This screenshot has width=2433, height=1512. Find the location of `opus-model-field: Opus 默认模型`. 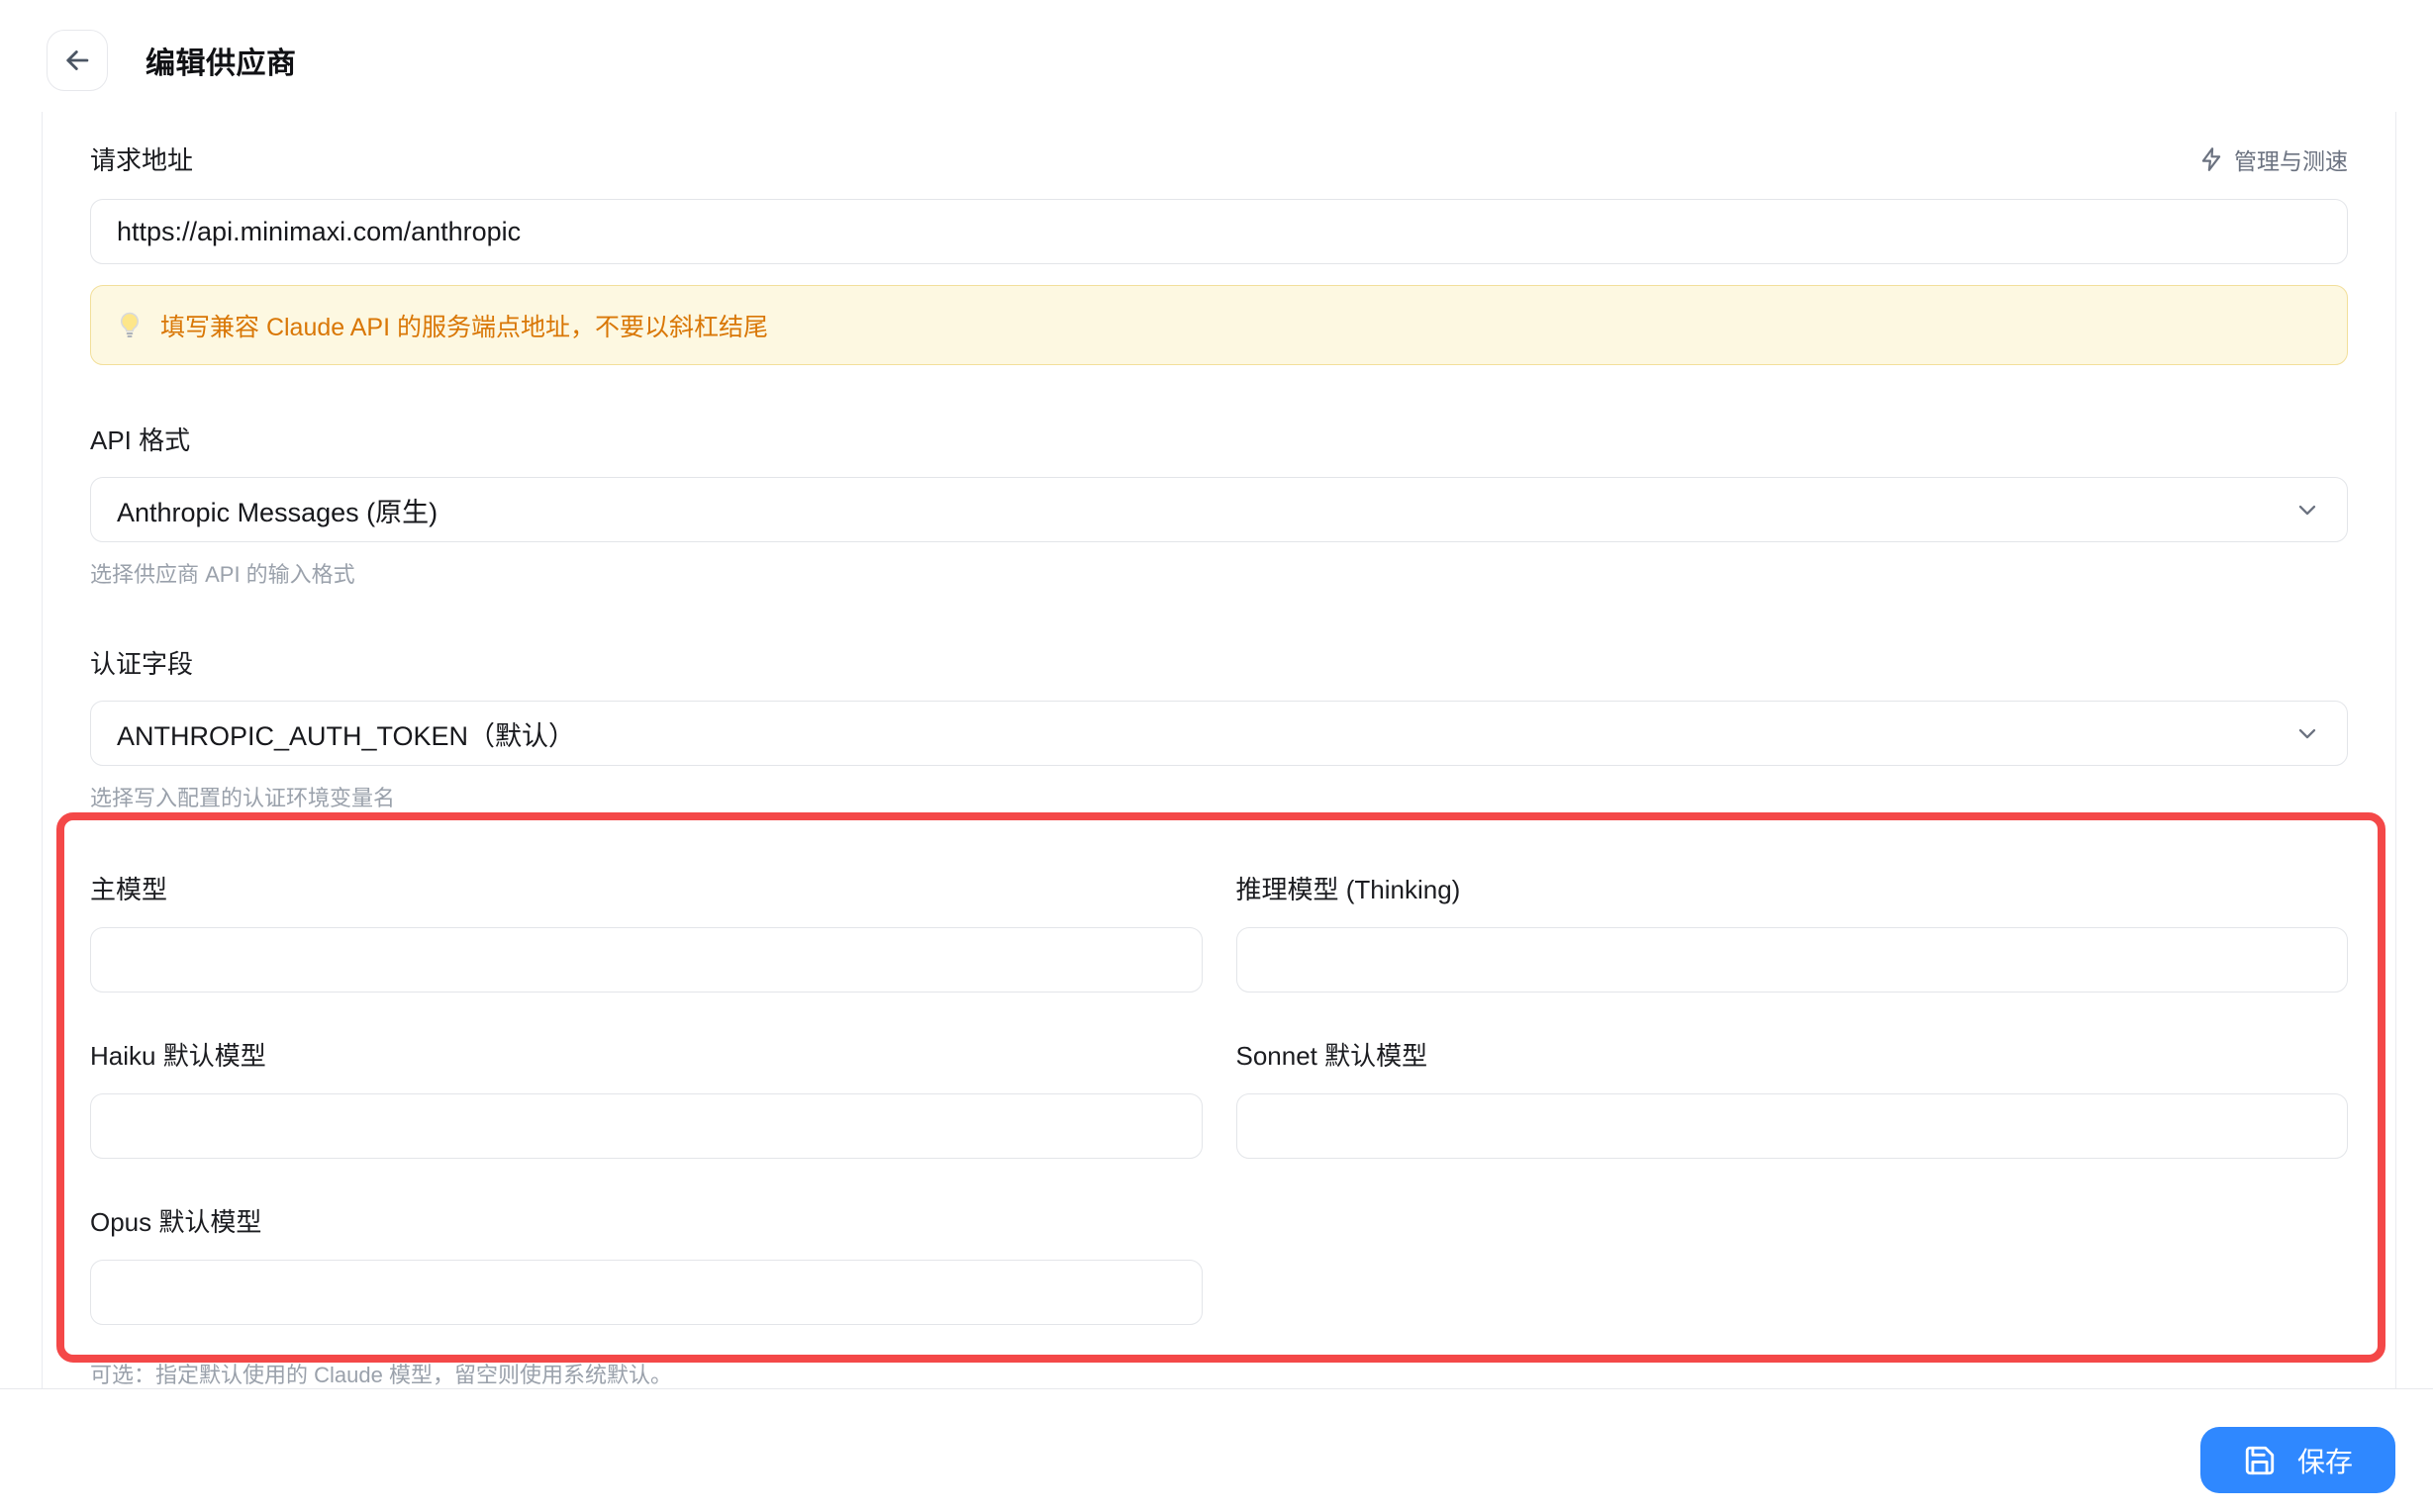

opus-model-field: Opus 默认模型 is located at coordinates (646, 1263).